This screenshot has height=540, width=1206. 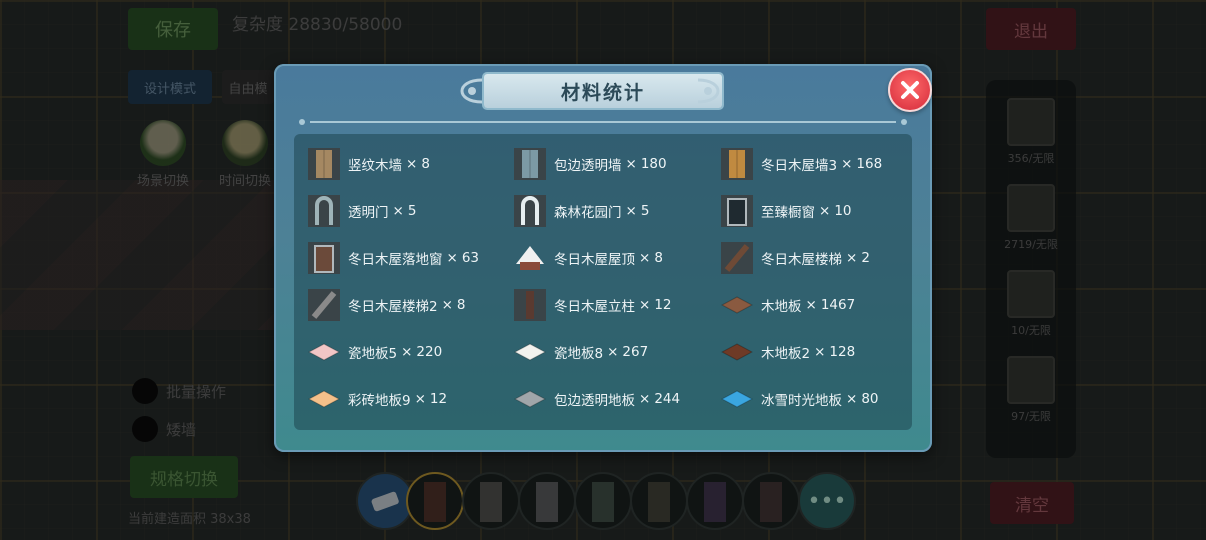 What do you see at coordinates (708, 91) in the screenshot?
I see `scroll-ornament-right-icon` at bounding box center [708, 91].